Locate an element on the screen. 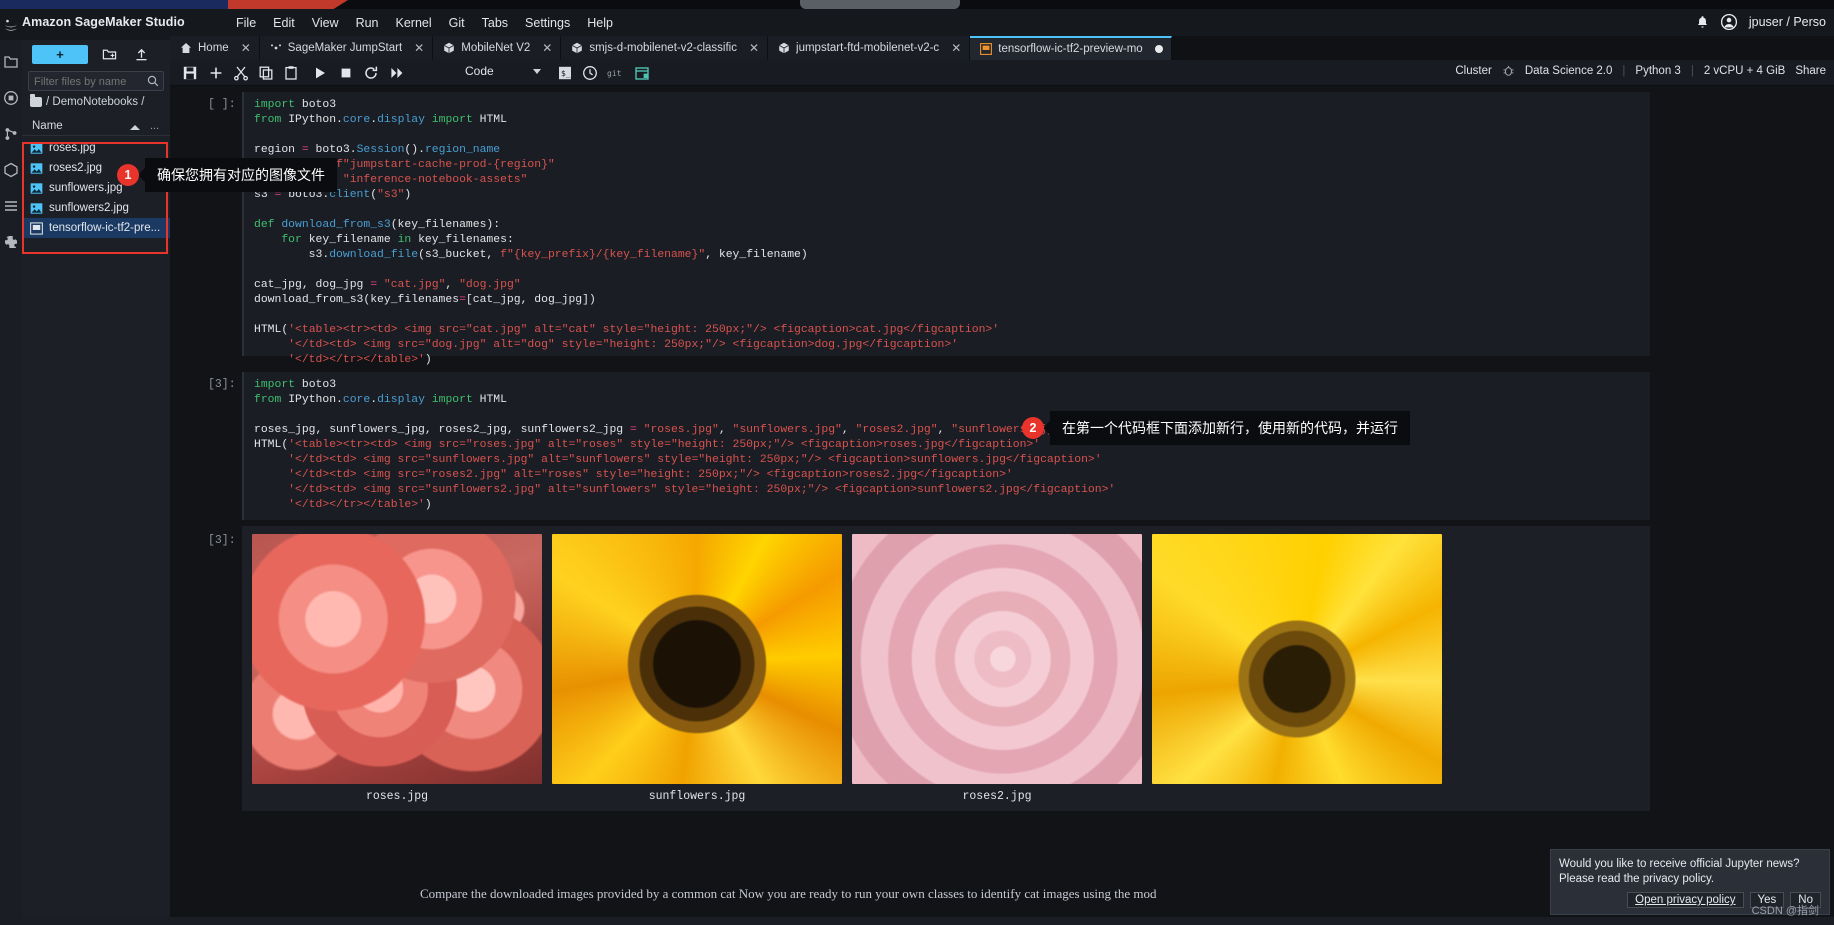 This screenshot has width=1834, height=925. kernel-name-label: Python 3 is located at coordinates (1657, 71).